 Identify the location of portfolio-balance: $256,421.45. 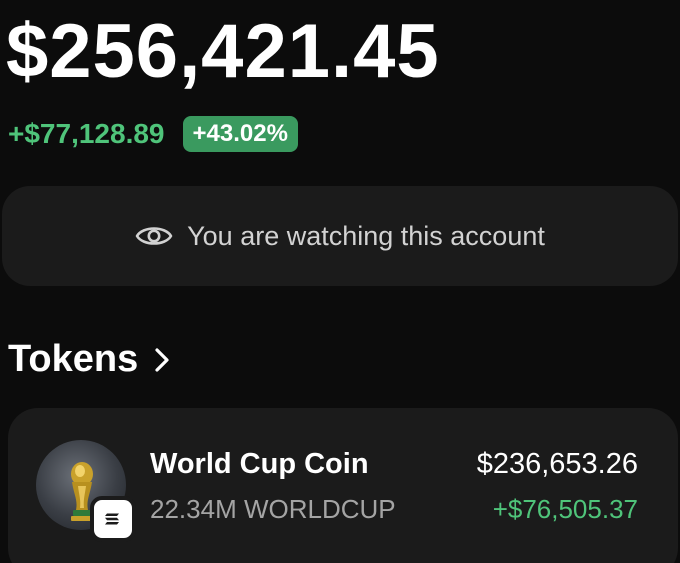
(223, 51).